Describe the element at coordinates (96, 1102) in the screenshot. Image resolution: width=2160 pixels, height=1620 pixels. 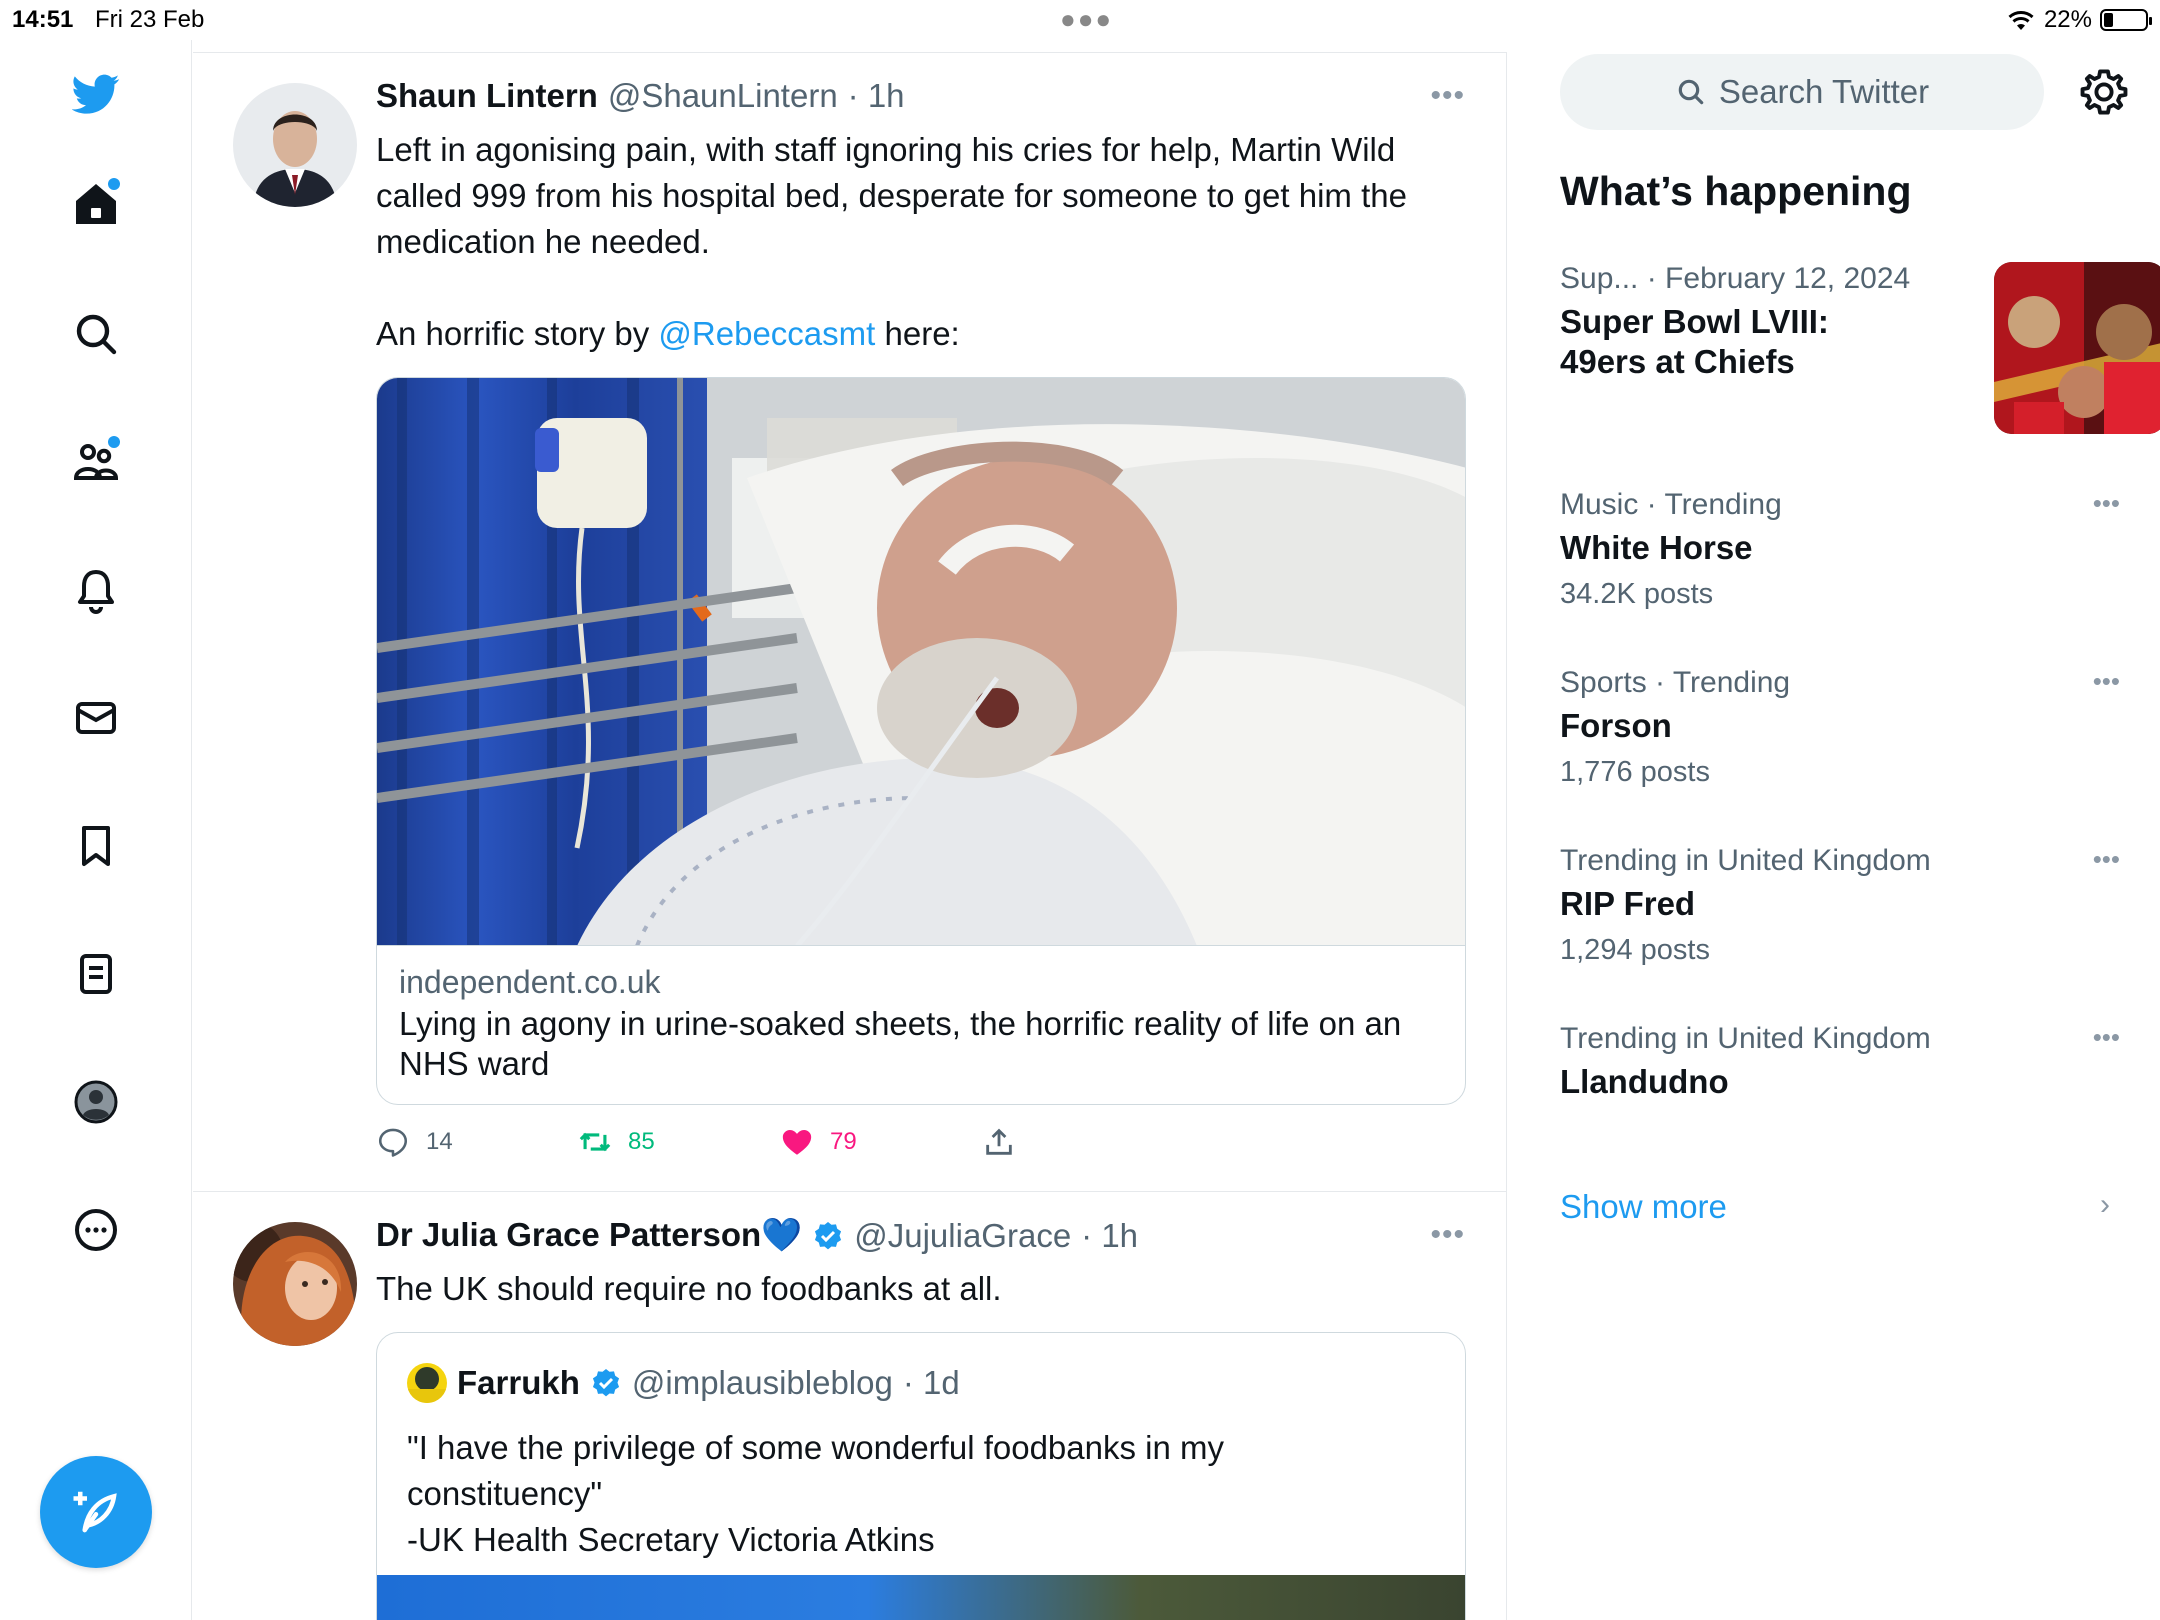
I see `profile-icon` at that location.